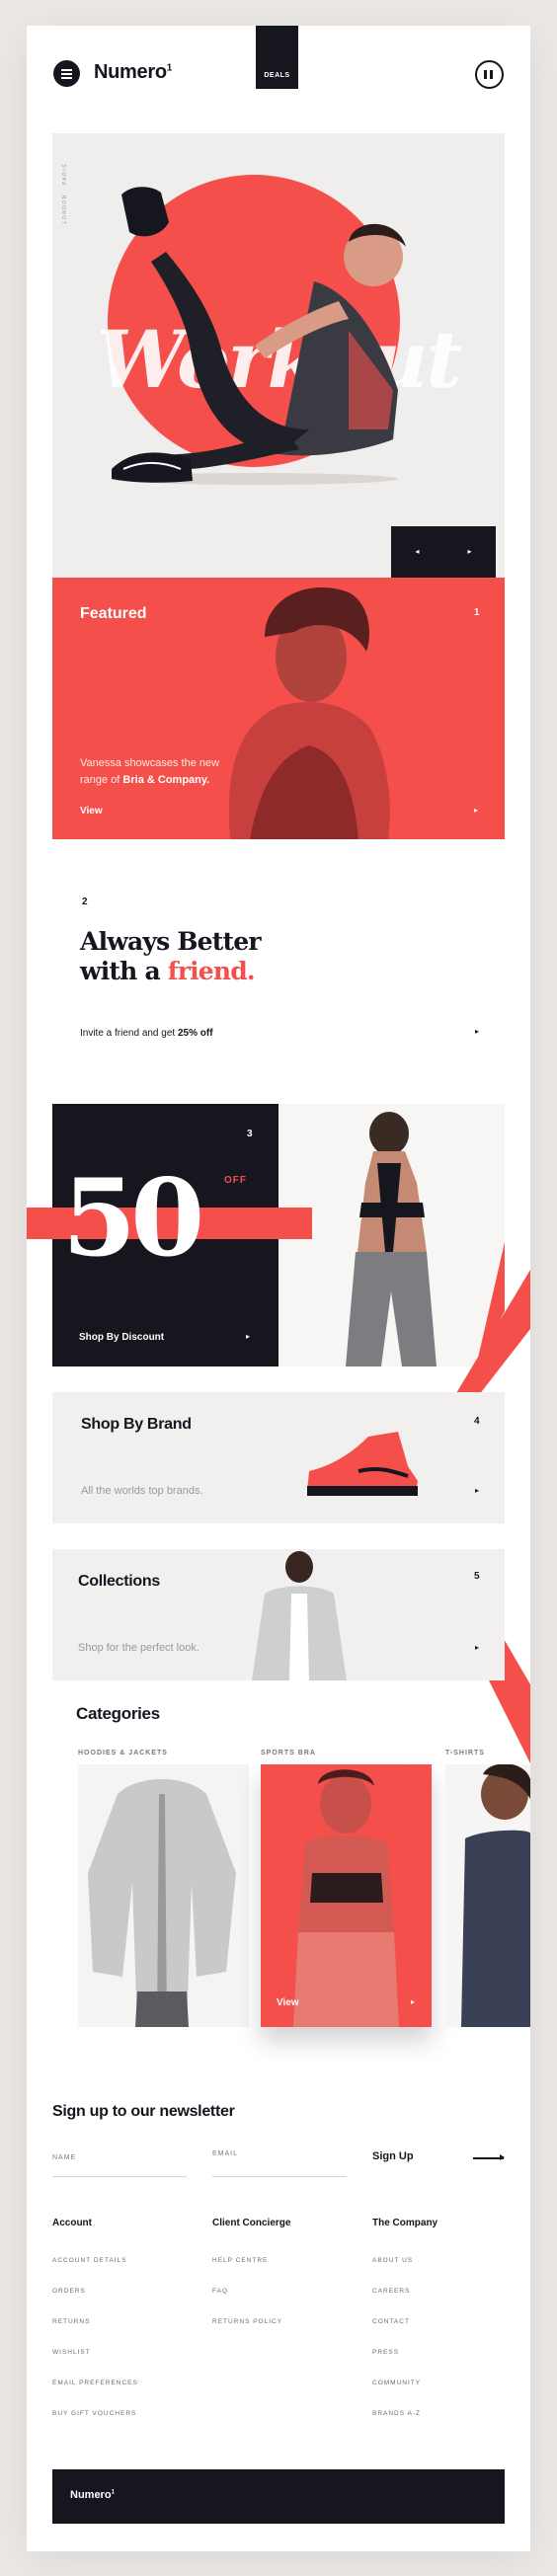 The width and height of the screenshot is (557, 2576). I want to click on tshirt-model-image, so click(495, 1895).